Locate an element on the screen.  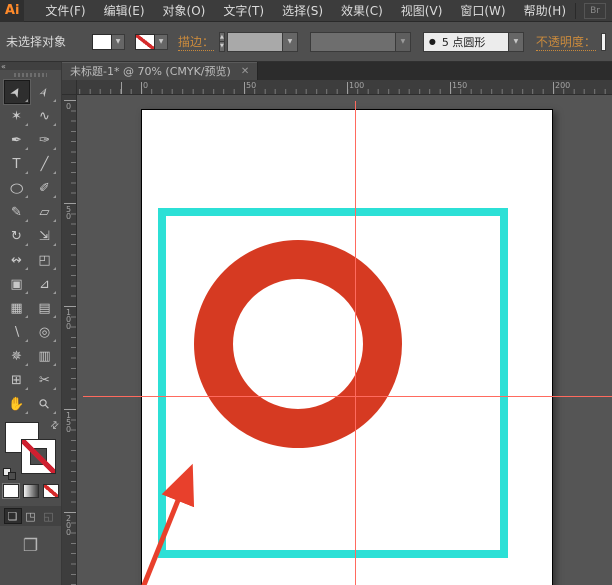
brush-definition-arrow-icon: ▼ is located at coordinates (516, 41).